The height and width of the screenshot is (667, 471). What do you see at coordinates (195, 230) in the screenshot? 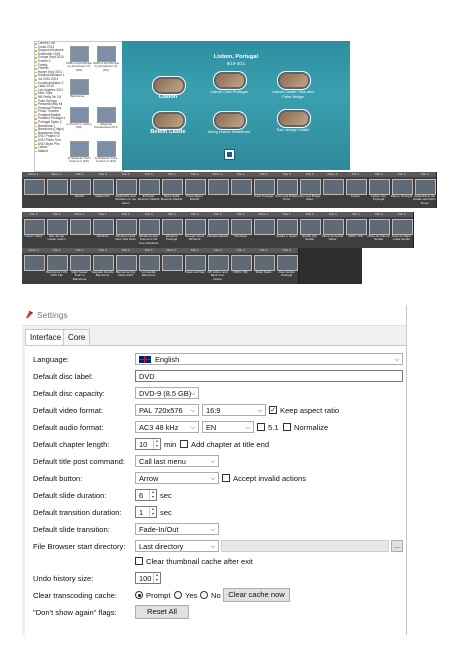
I see `timeline-tile: Title 5 Benagil Caves Albufeira` at bounding box center [195, 230].